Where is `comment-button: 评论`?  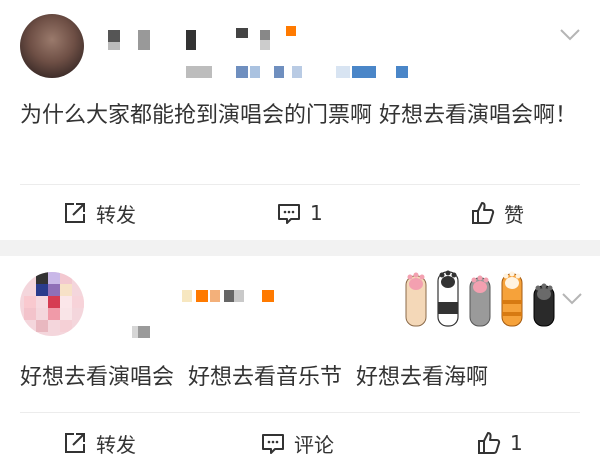
comment-button: 评论 is located at coordinates (297, 443).